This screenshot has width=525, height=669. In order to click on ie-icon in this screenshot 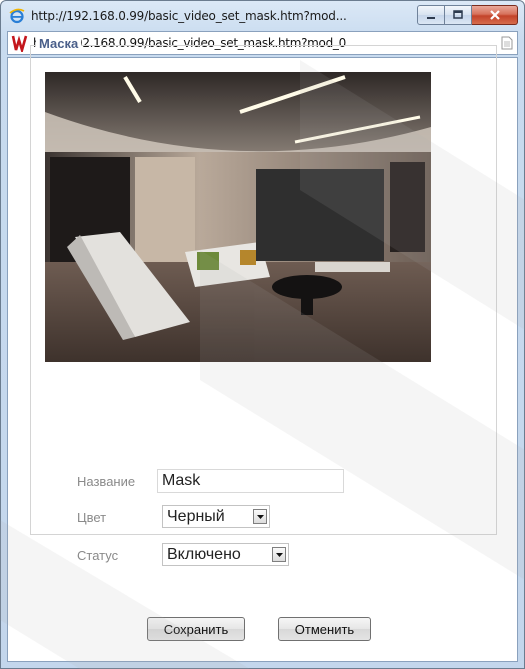, I will do `click(17, 16)`.